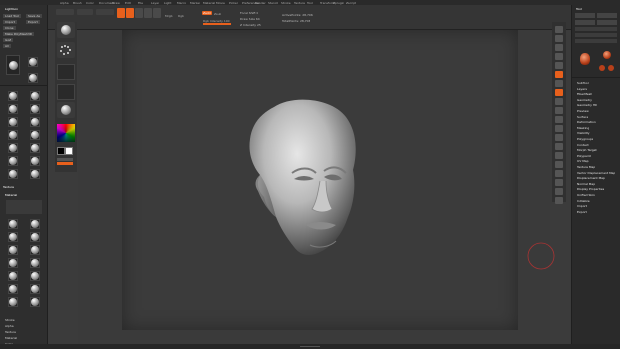 Image resolution: width=620 pixels, height=349 pixels. What do you see at coordinates (607, 15) in the screenshot?
I see `tool-save-button` at bounding box center [607, 15].